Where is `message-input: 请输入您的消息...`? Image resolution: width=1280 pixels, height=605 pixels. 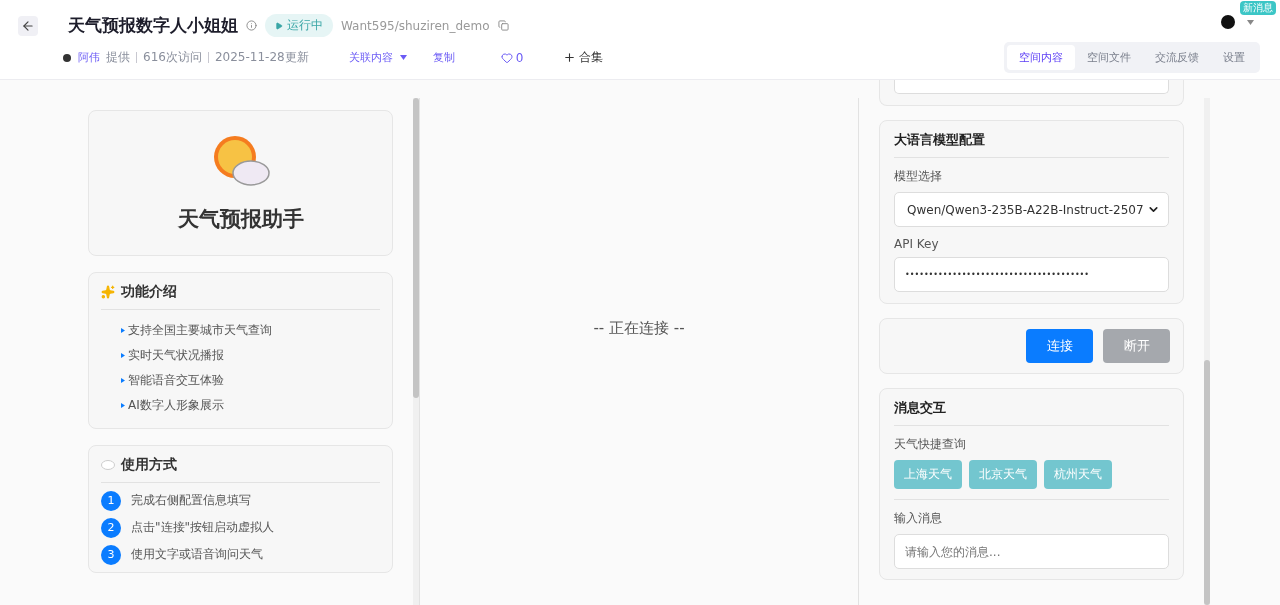 message-input: 请输入您的消息... is located at coordinates (1031, 551).